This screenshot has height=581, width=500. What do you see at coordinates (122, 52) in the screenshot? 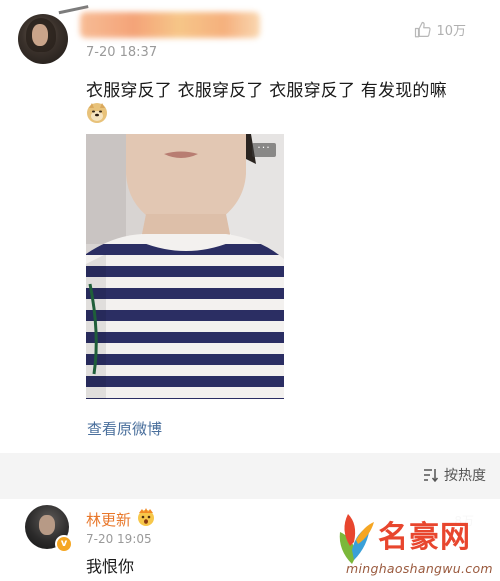
I see `post-timestamp: 7-20 18:37` at bounding box center [122, 52].